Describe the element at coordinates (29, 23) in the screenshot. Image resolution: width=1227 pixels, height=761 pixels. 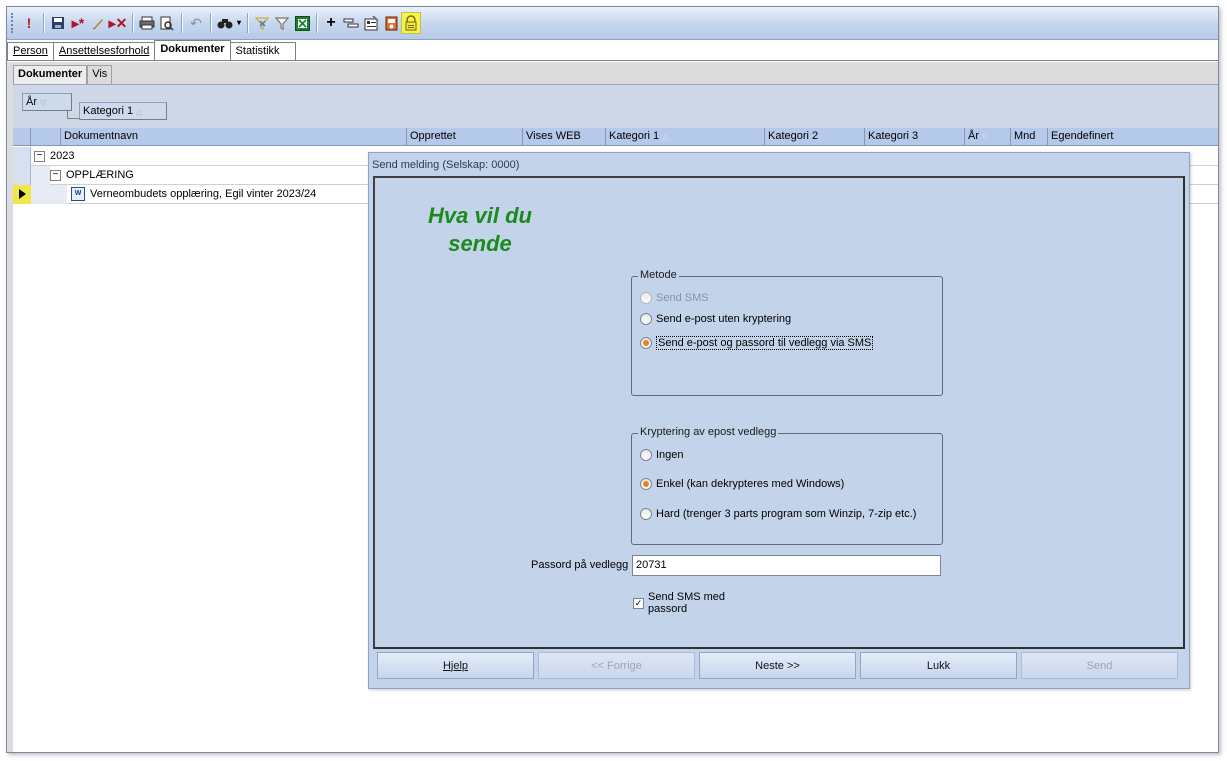
I see `exclamation-icon: !` at that location.